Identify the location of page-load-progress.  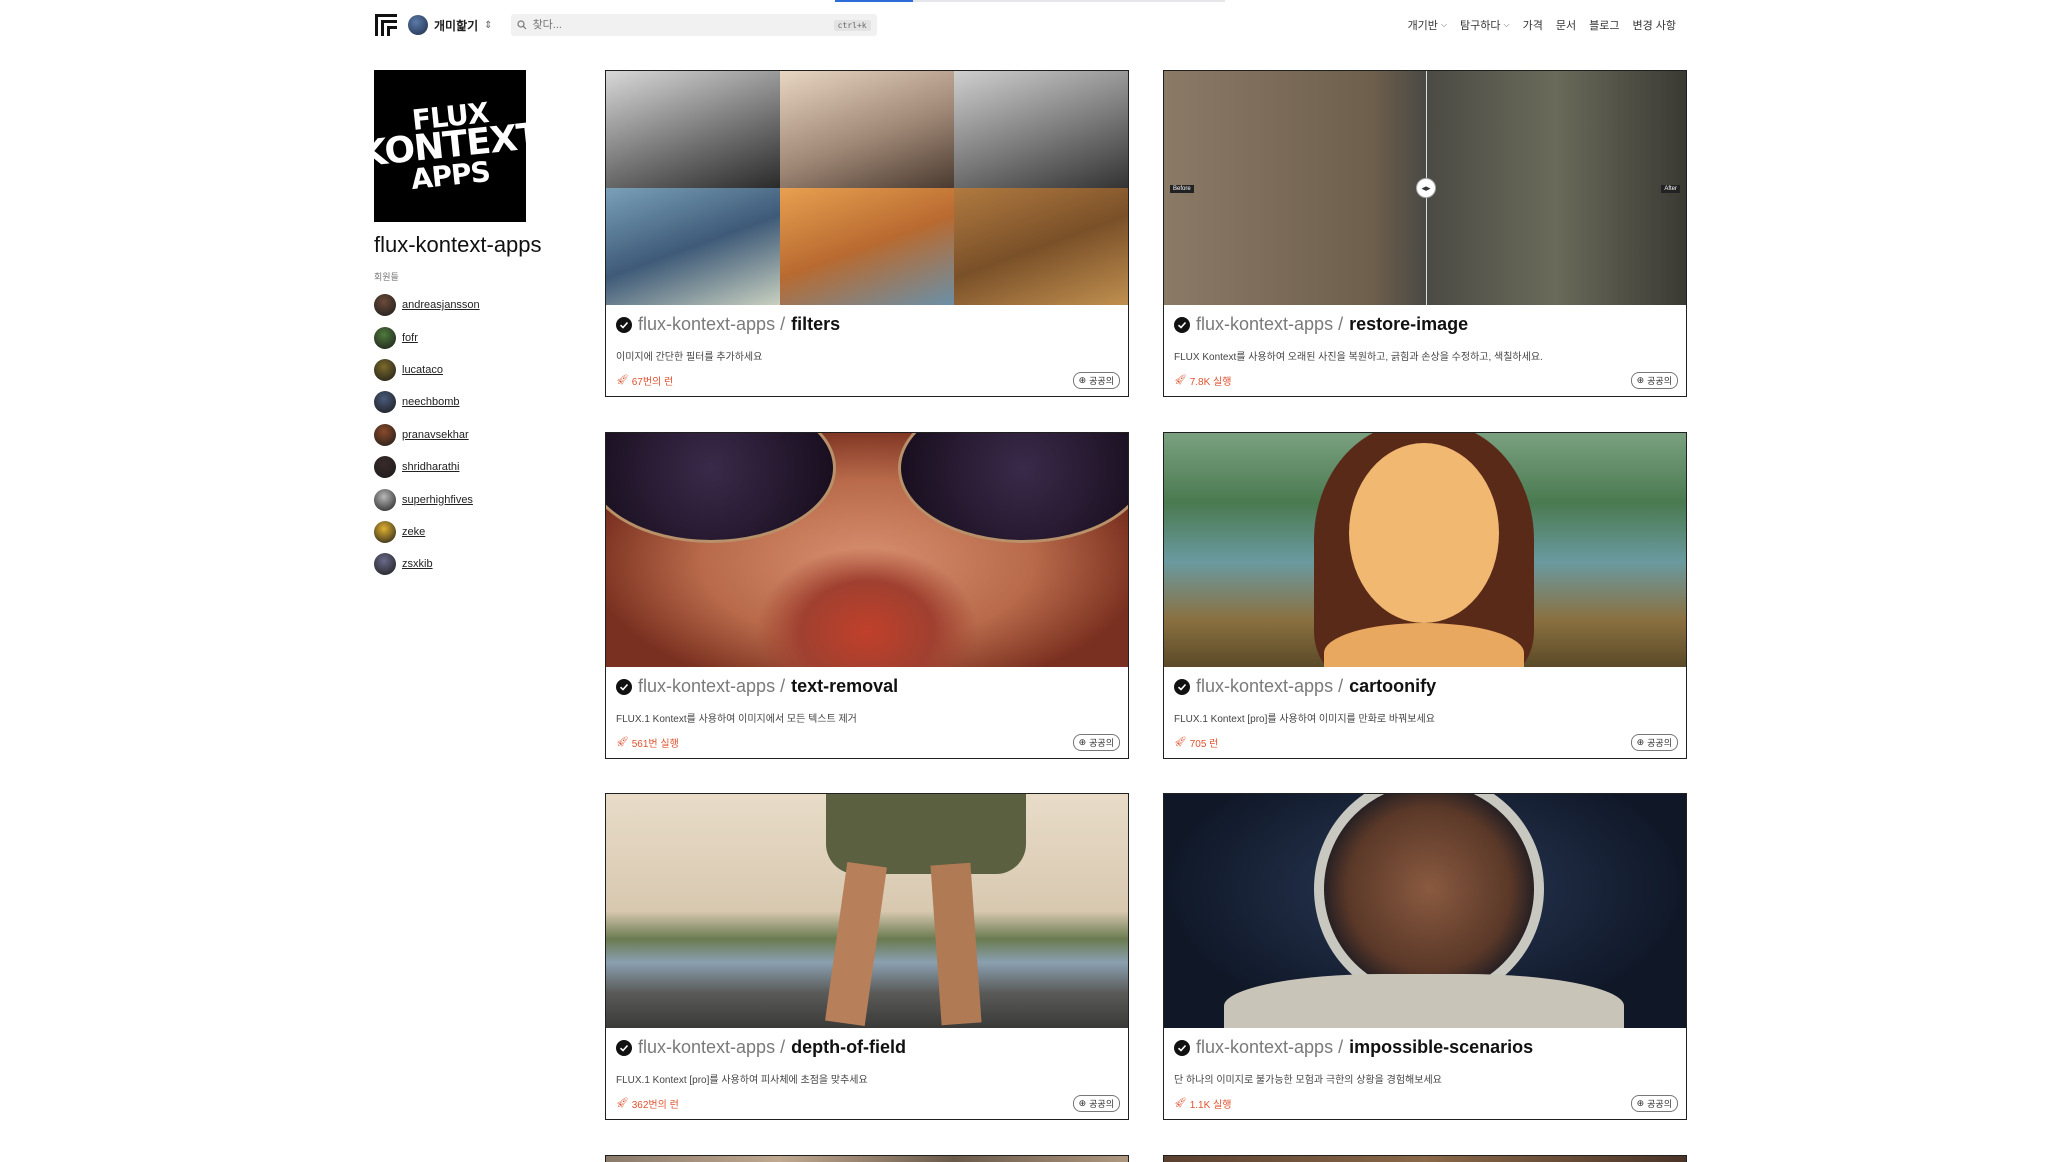
(1030, 1).